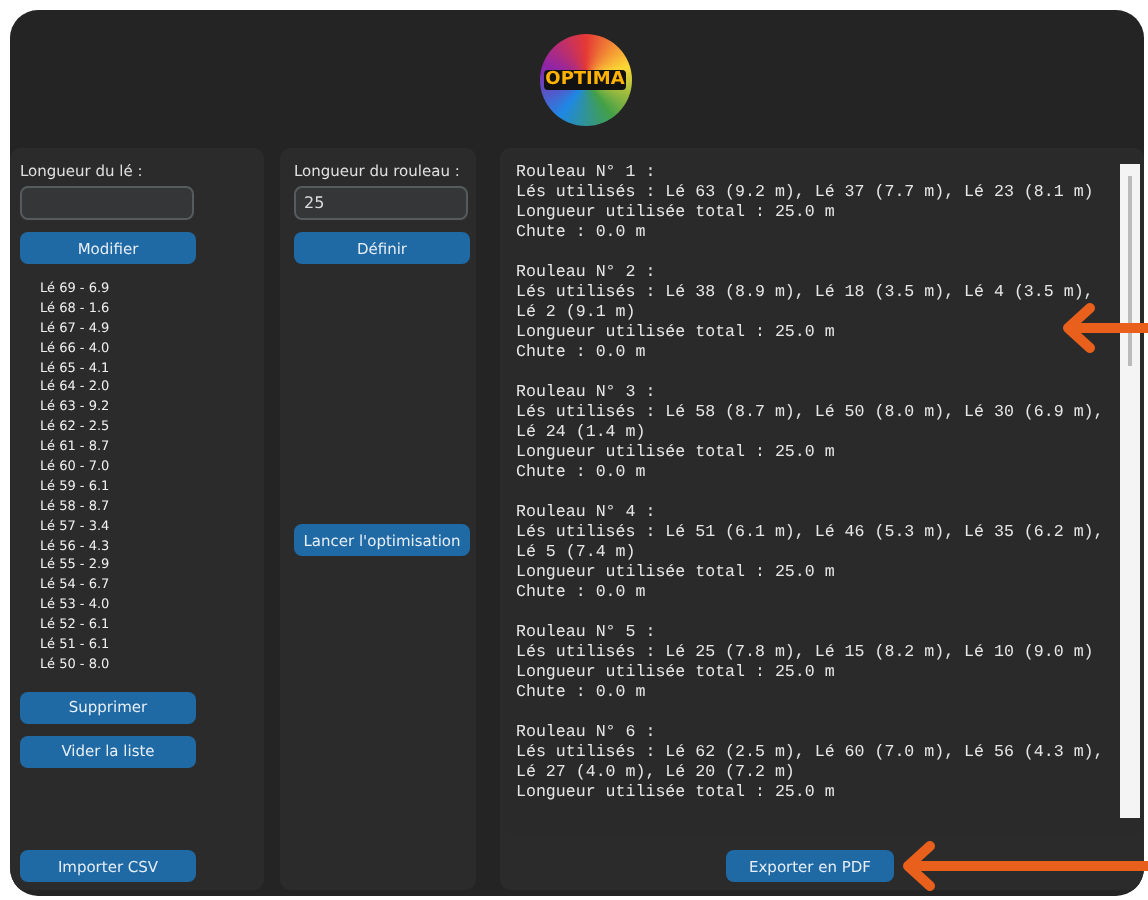  What do you see at coordinates (107, 203) in the screenshot?
I see `length-input` at bounding box center [107, 203].